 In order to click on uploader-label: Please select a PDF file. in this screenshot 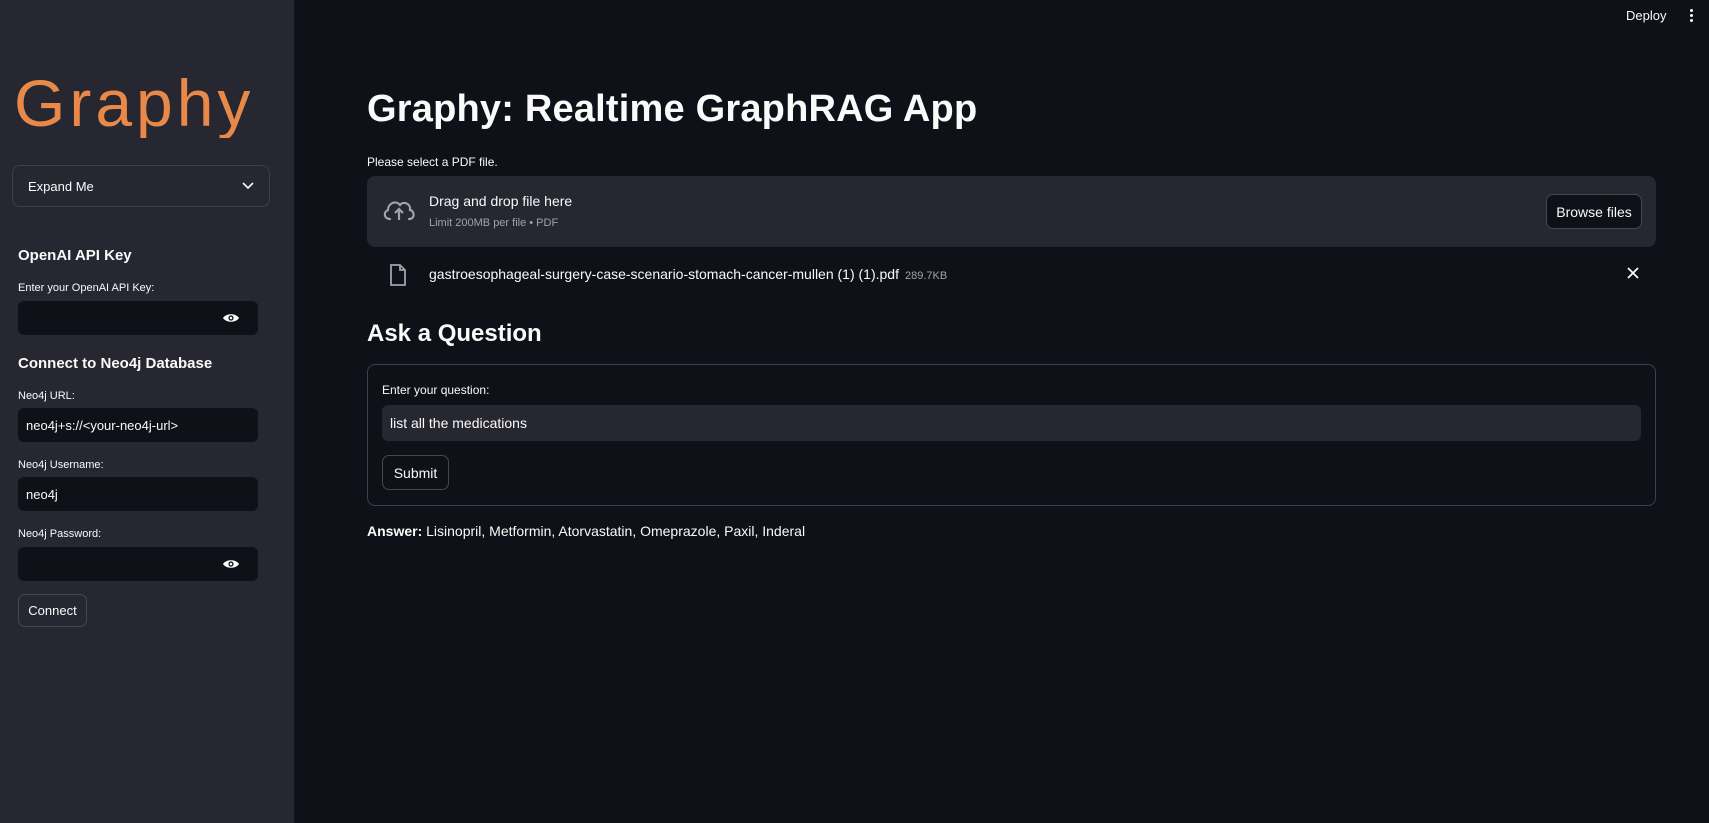, I will do `click(432, 162)`.